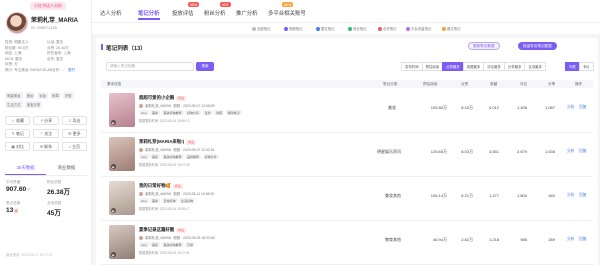 This screenshot has width=600, height=265. Describe the element at coordinates (418, 28) in the screenshot. I see `legend-item: 平台流量笔记` at that location.